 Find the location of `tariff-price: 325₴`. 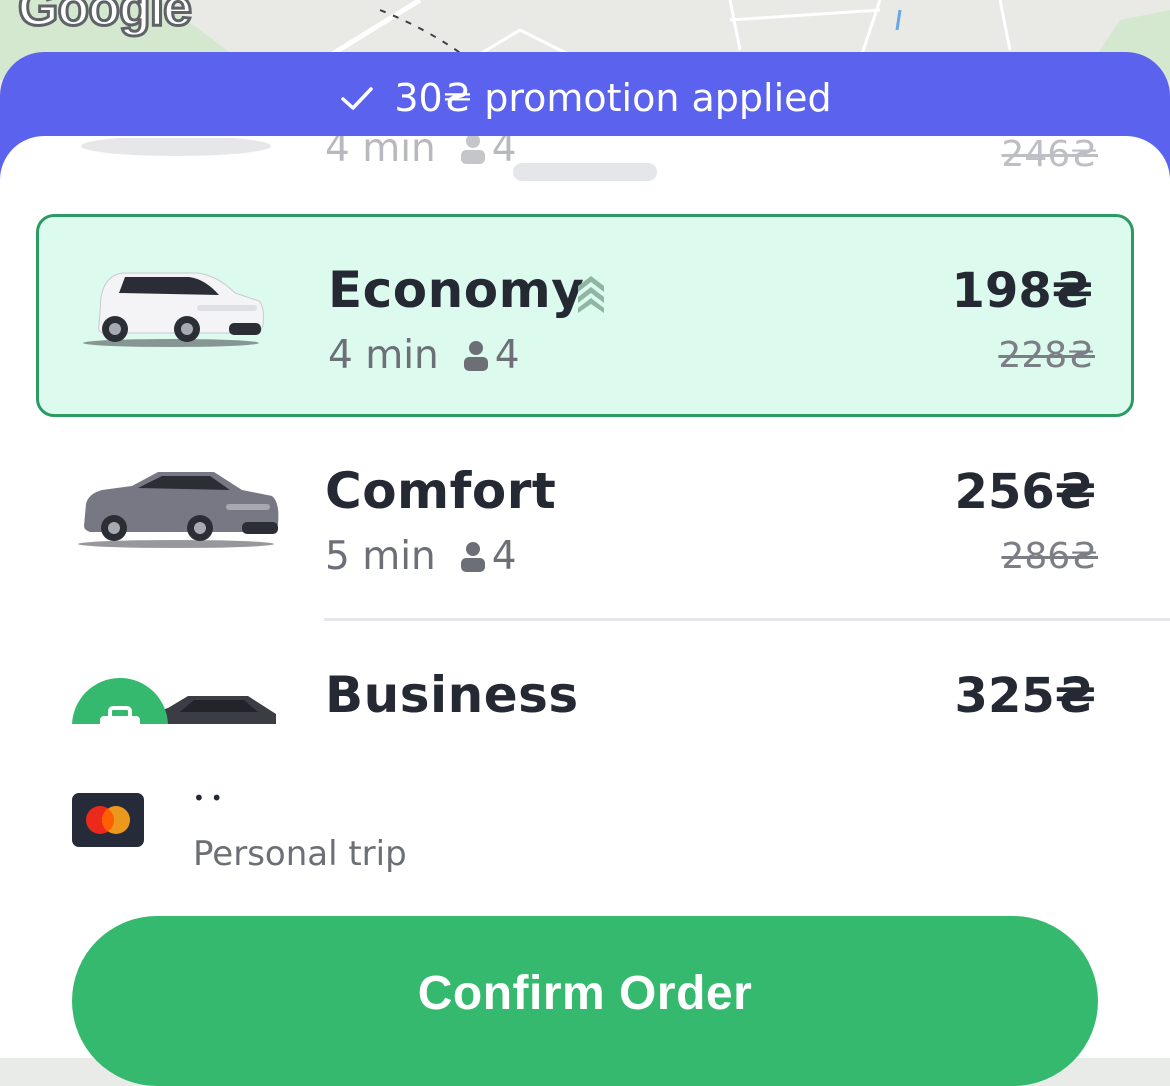

tariff-price: 325₴ is located at coordinates (1025, 696).